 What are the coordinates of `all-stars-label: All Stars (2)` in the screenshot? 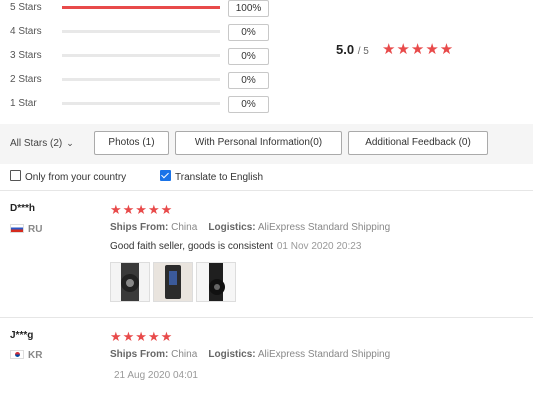 It's located at (36, 143).